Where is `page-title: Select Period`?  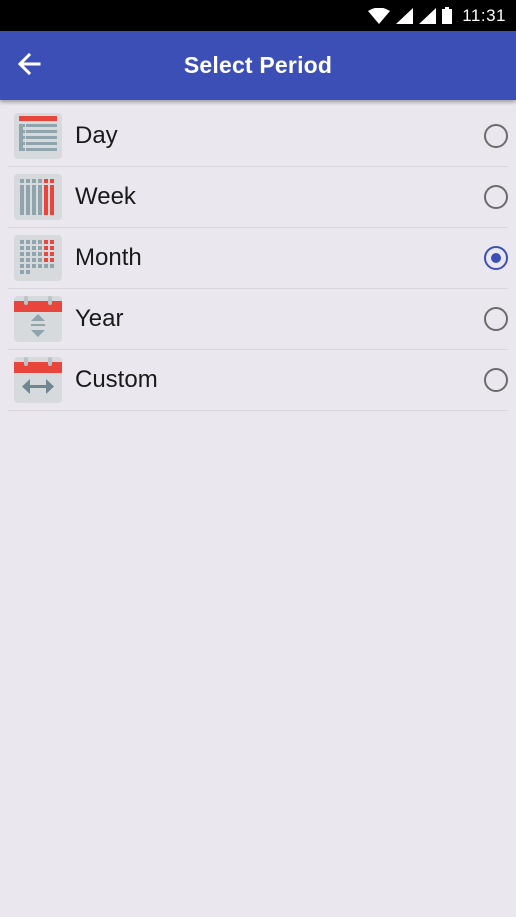 page-title: Select Period is located at coordinates (258, 65).